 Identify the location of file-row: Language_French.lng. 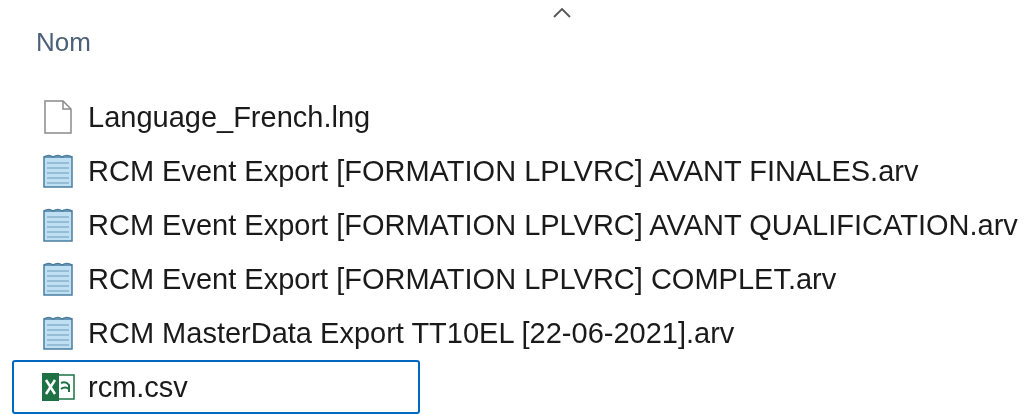
(197, 117).